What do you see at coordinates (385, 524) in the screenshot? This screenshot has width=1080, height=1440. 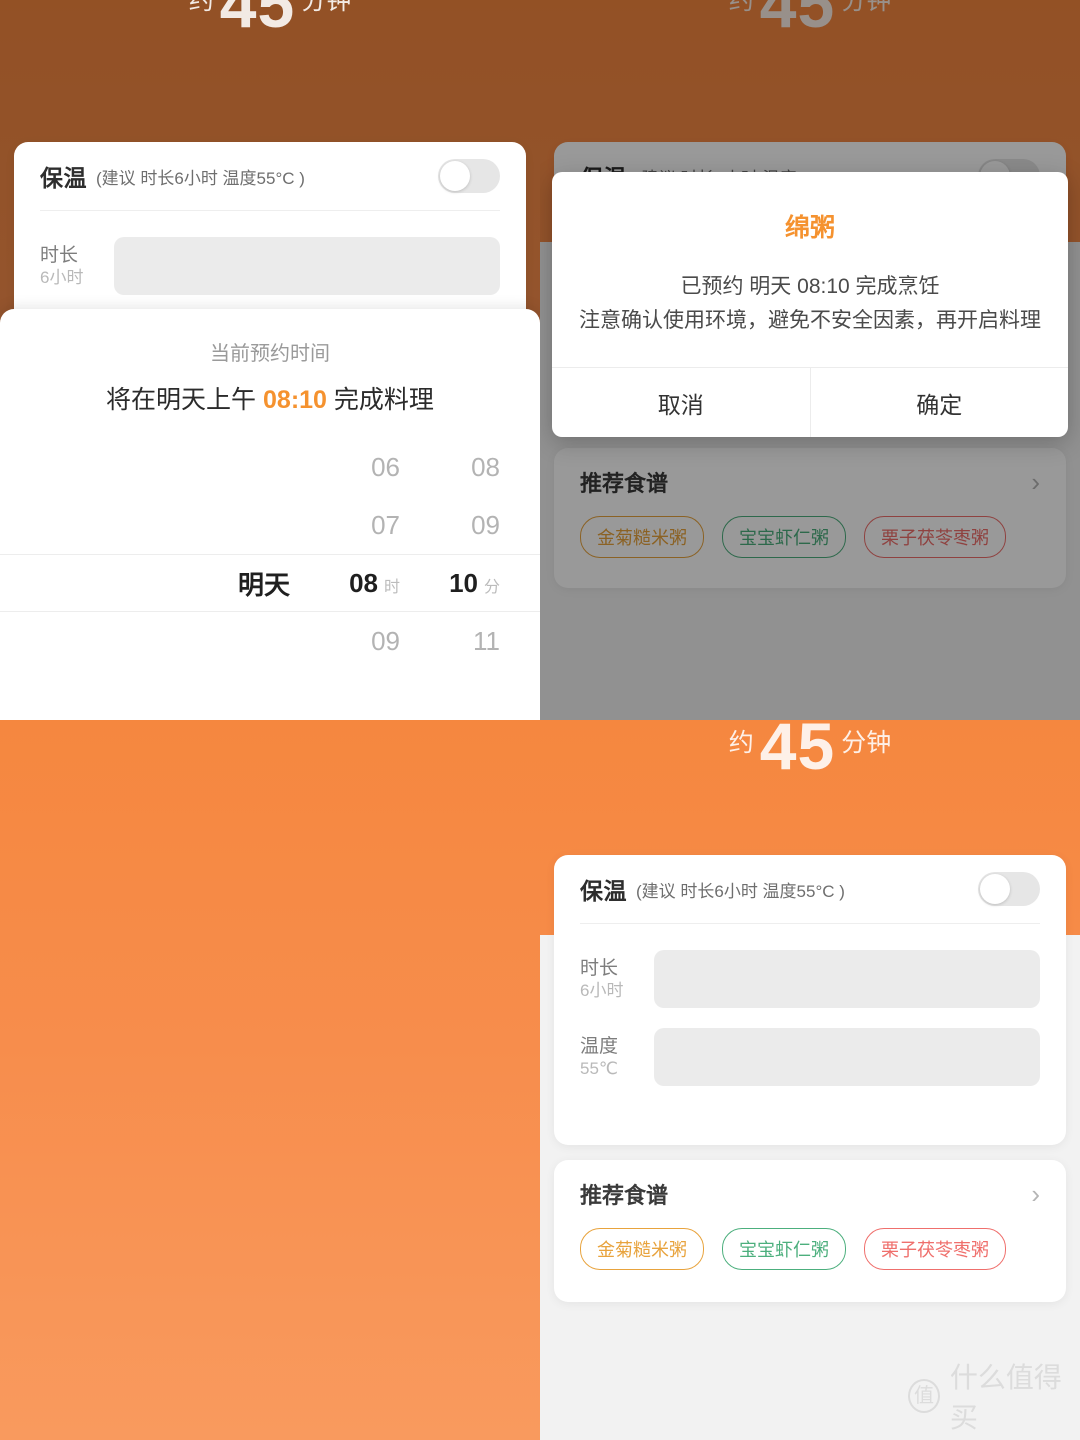 I see `picker-hour: 07` at bounding box center [385, 524].